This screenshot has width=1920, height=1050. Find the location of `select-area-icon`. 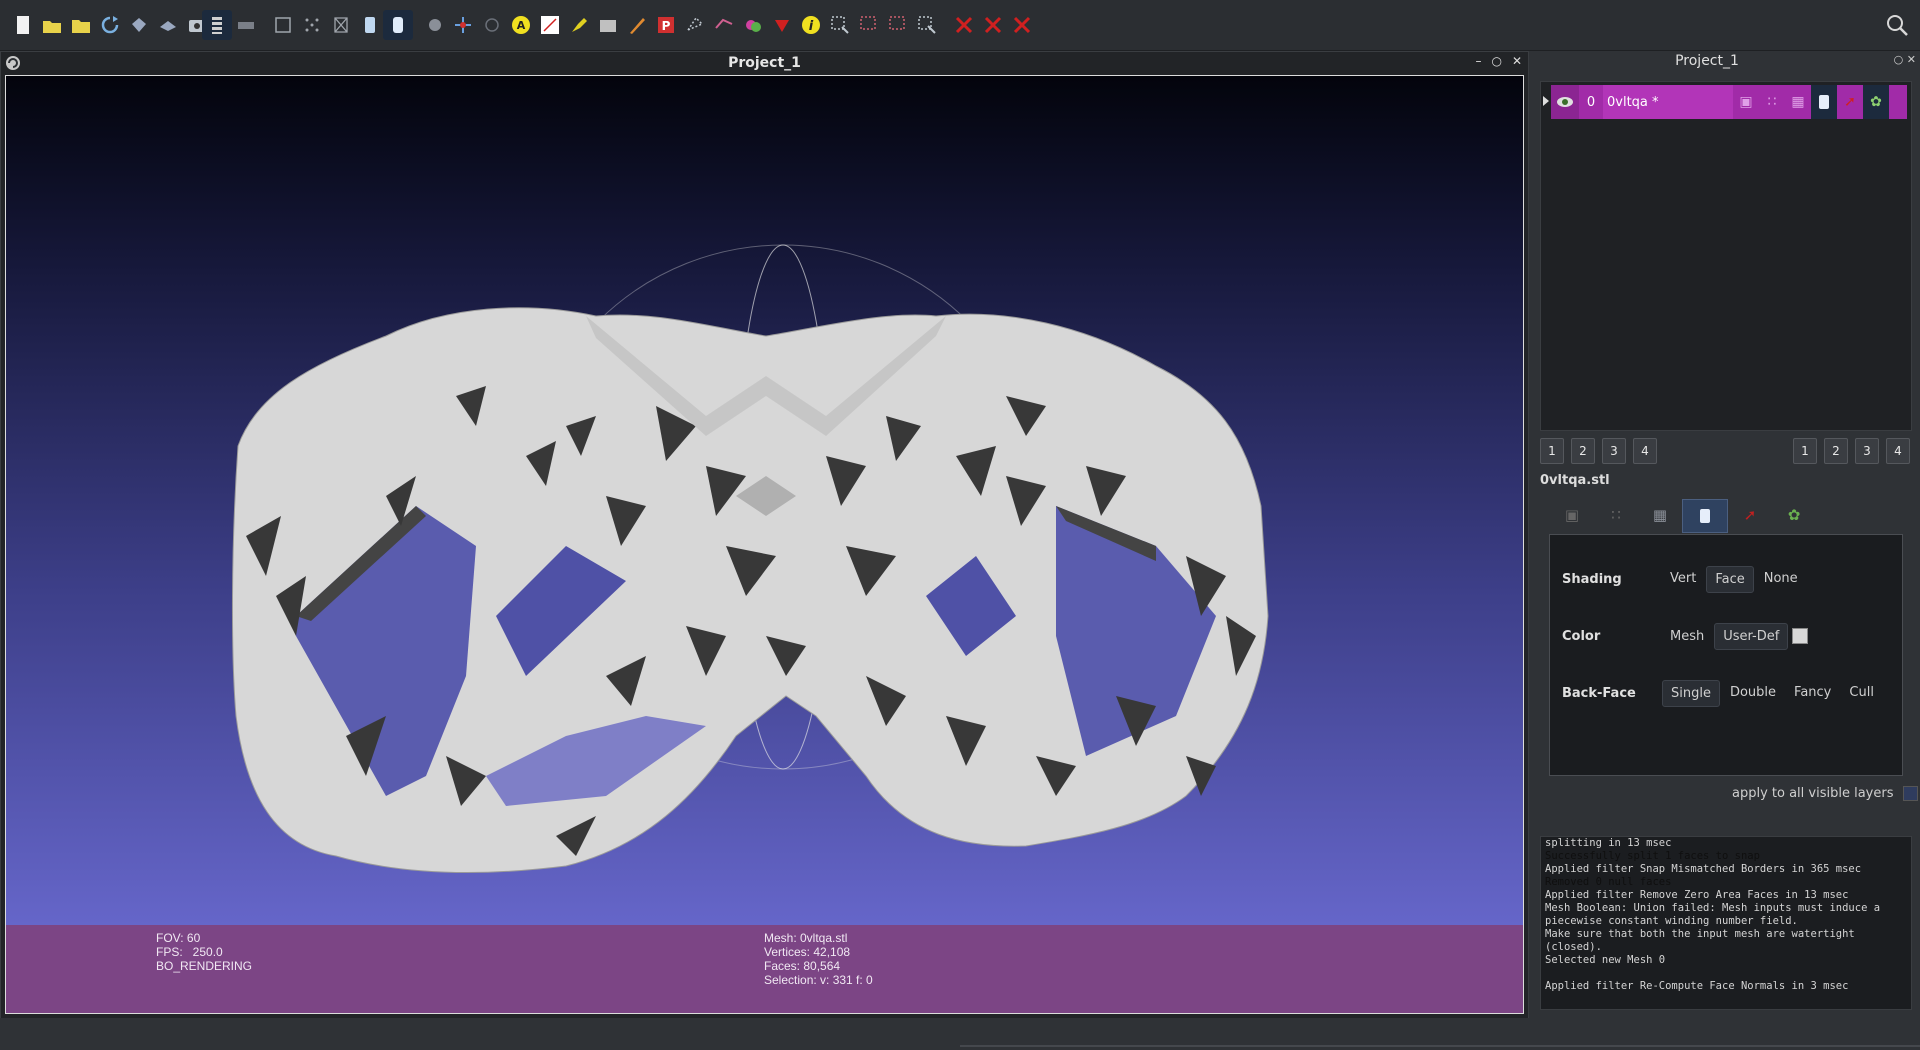

select-area-icon is located at coordinates (840, 25).